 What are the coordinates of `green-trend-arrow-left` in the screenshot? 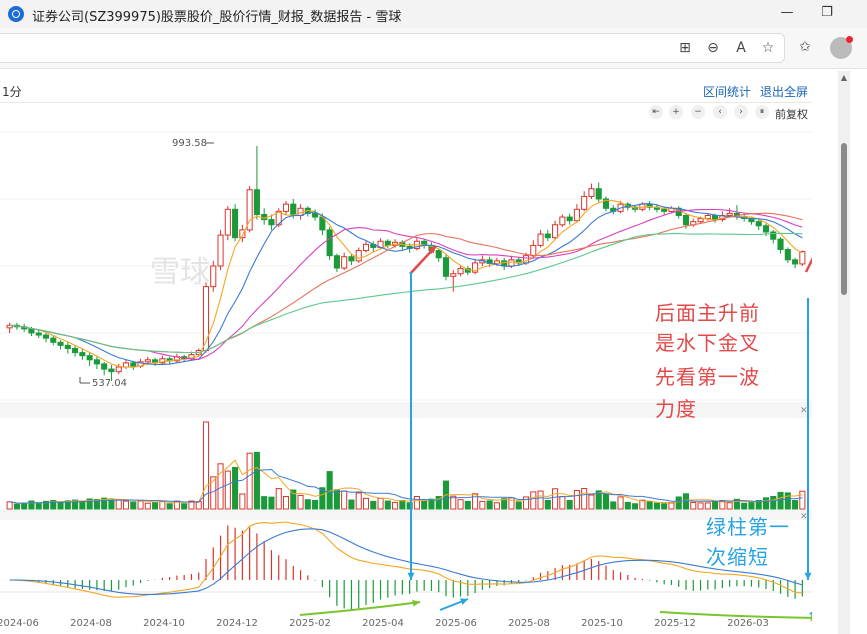 It's located at (416, 603).